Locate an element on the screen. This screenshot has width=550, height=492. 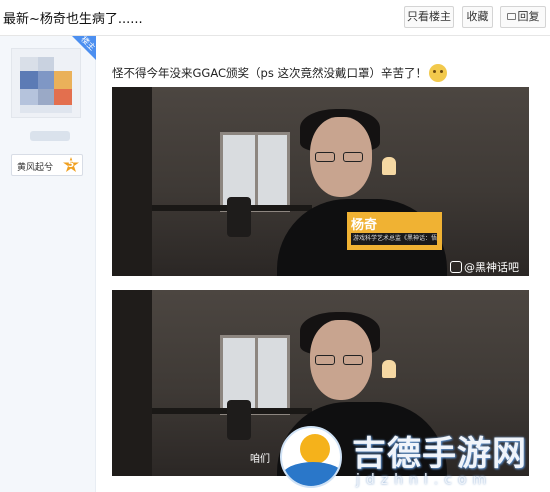
site-logo-icon is located at coordinates (311, 457).